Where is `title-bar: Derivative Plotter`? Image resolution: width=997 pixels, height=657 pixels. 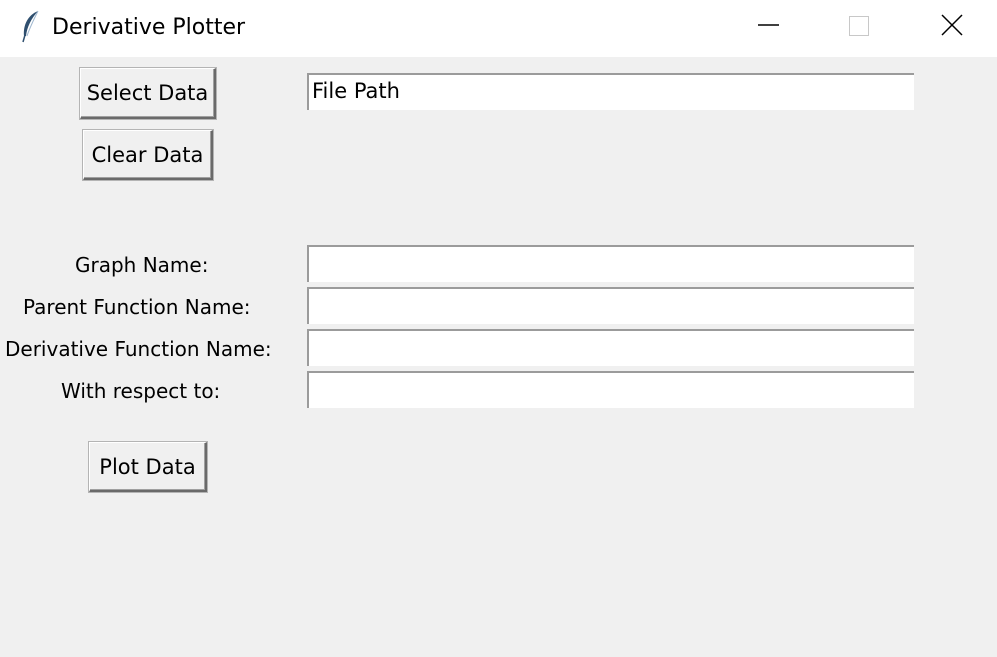 title-bar: Derivative Plotter is located at coordinates (498, 28).